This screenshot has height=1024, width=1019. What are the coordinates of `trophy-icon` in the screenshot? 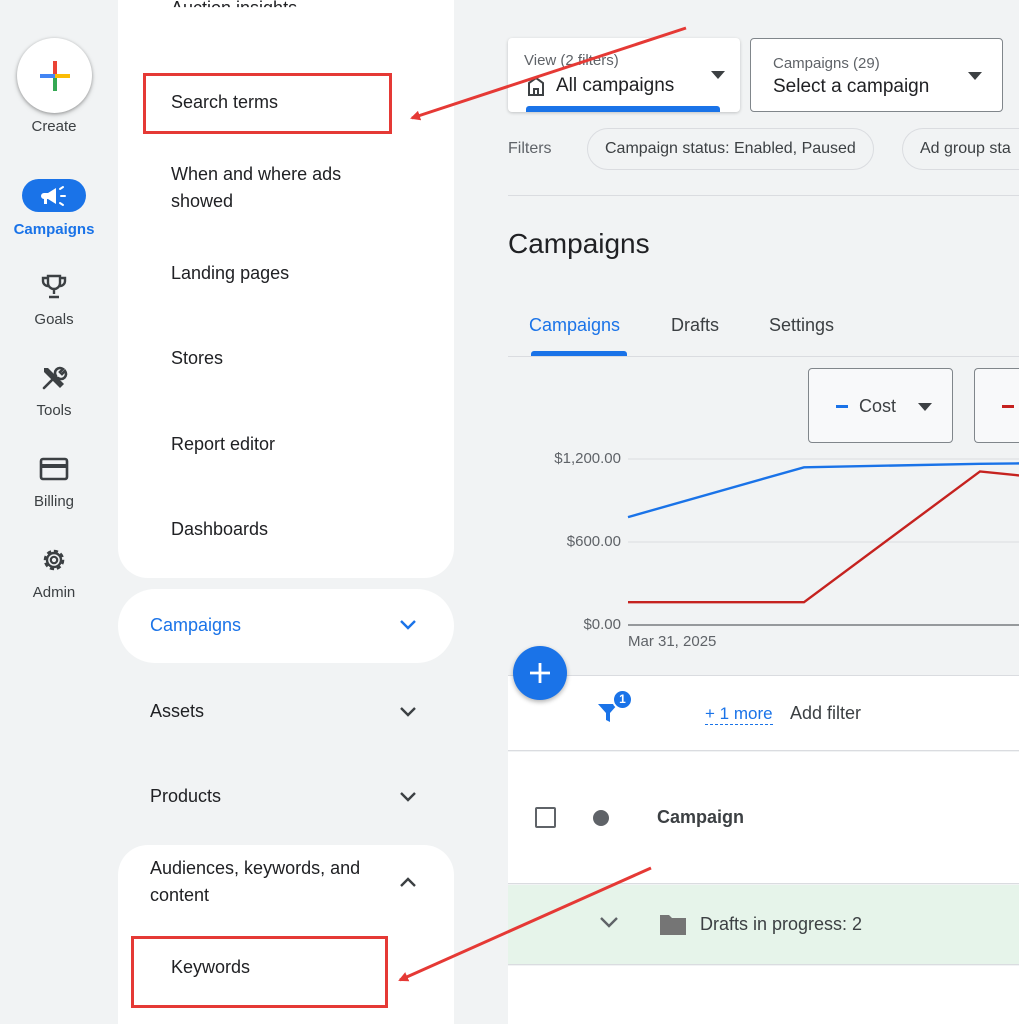 It's located at (54, 286).